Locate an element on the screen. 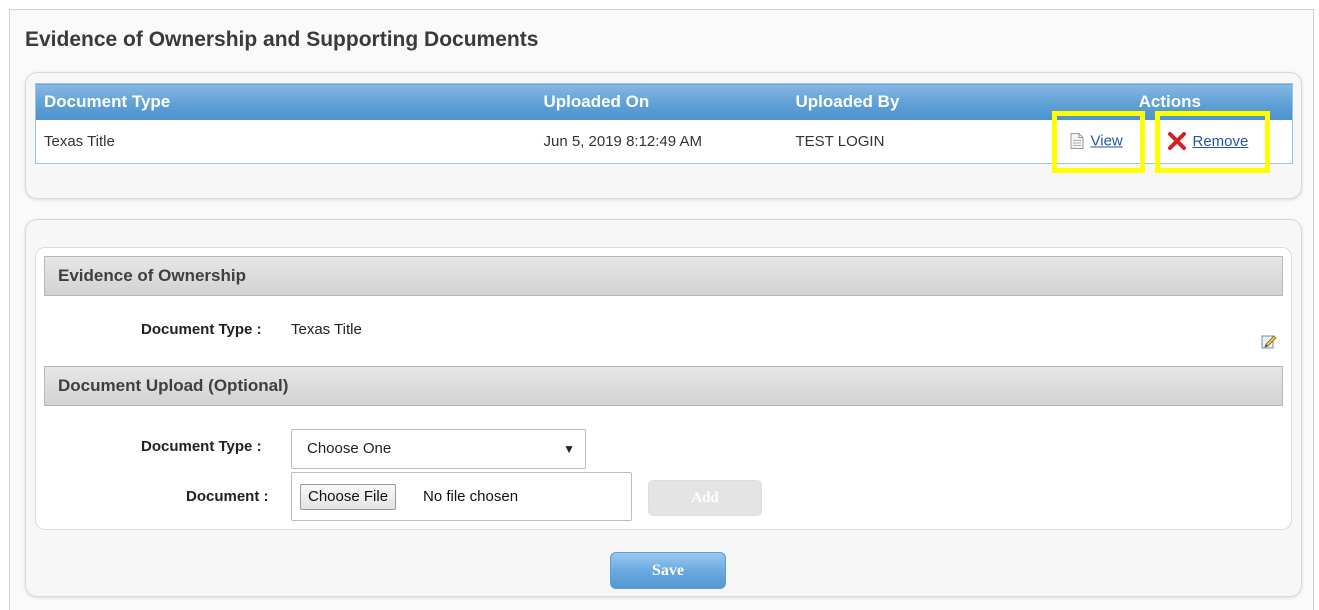 The width and height of the screenshot is (1319, 610). remove-x-icon is located at coordinates (1176, 141).